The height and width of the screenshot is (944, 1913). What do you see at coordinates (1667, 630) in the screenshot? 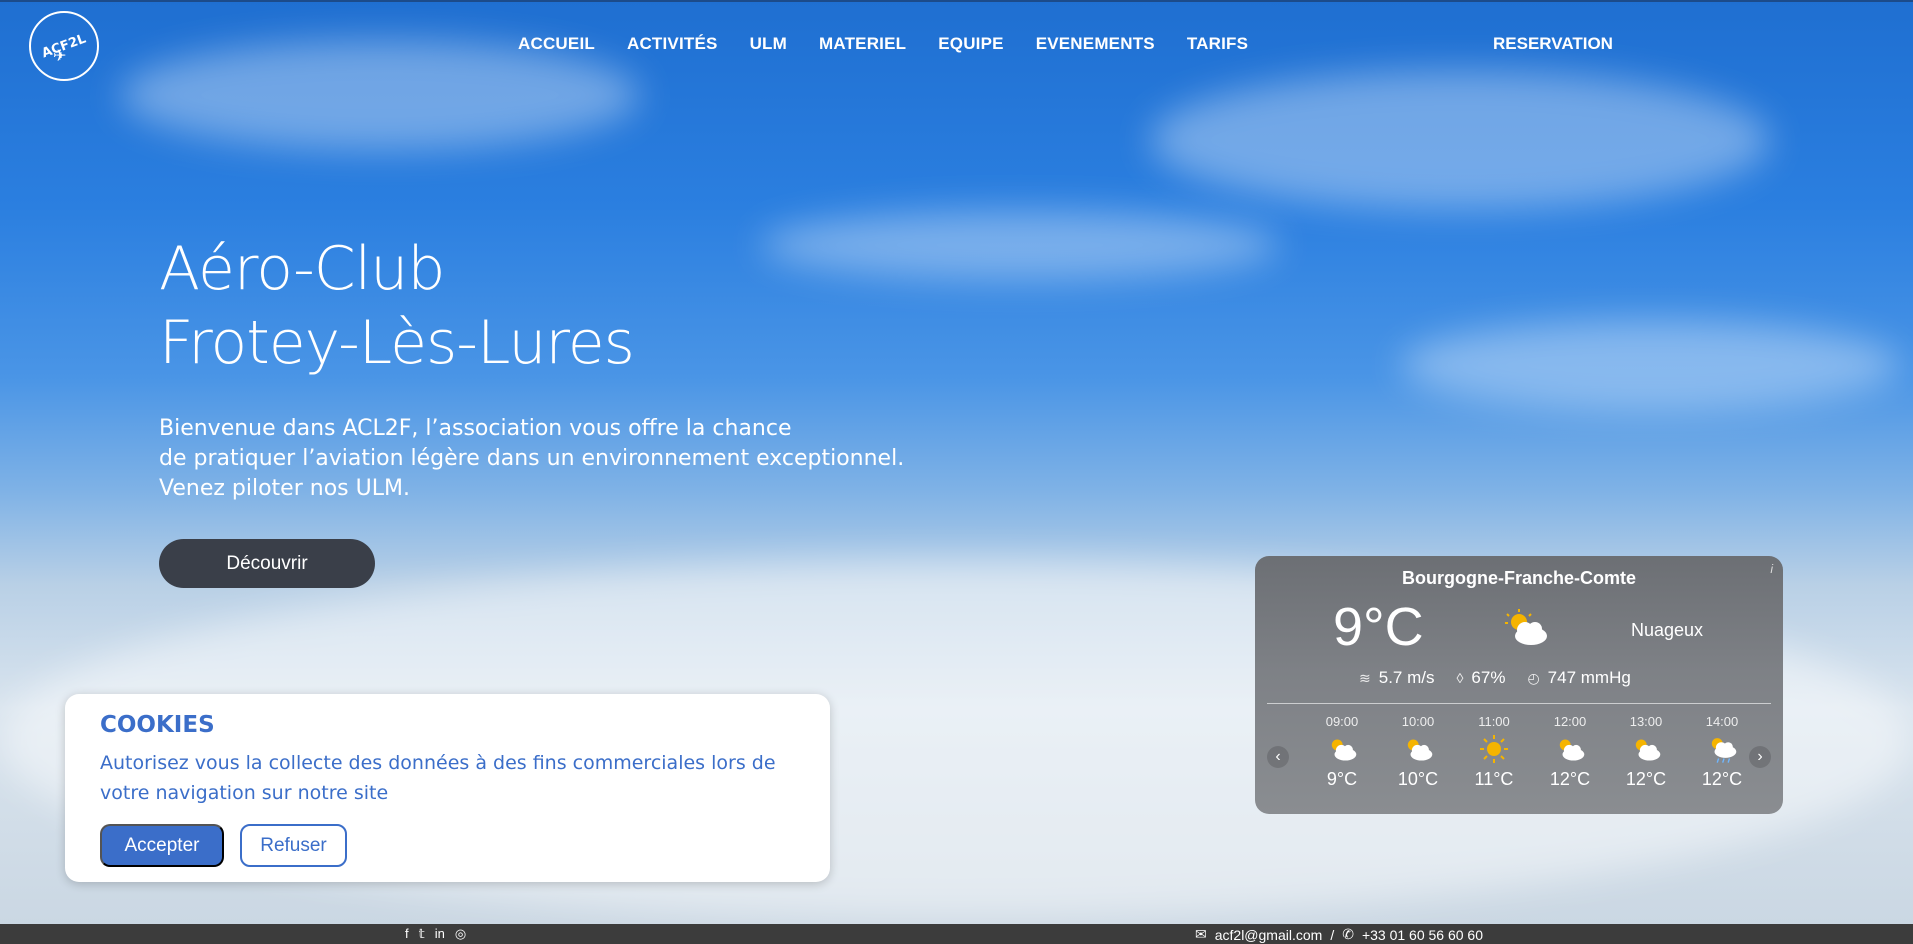
I see `weather-condition: Nuageux` at bounding box center [1667, 630].